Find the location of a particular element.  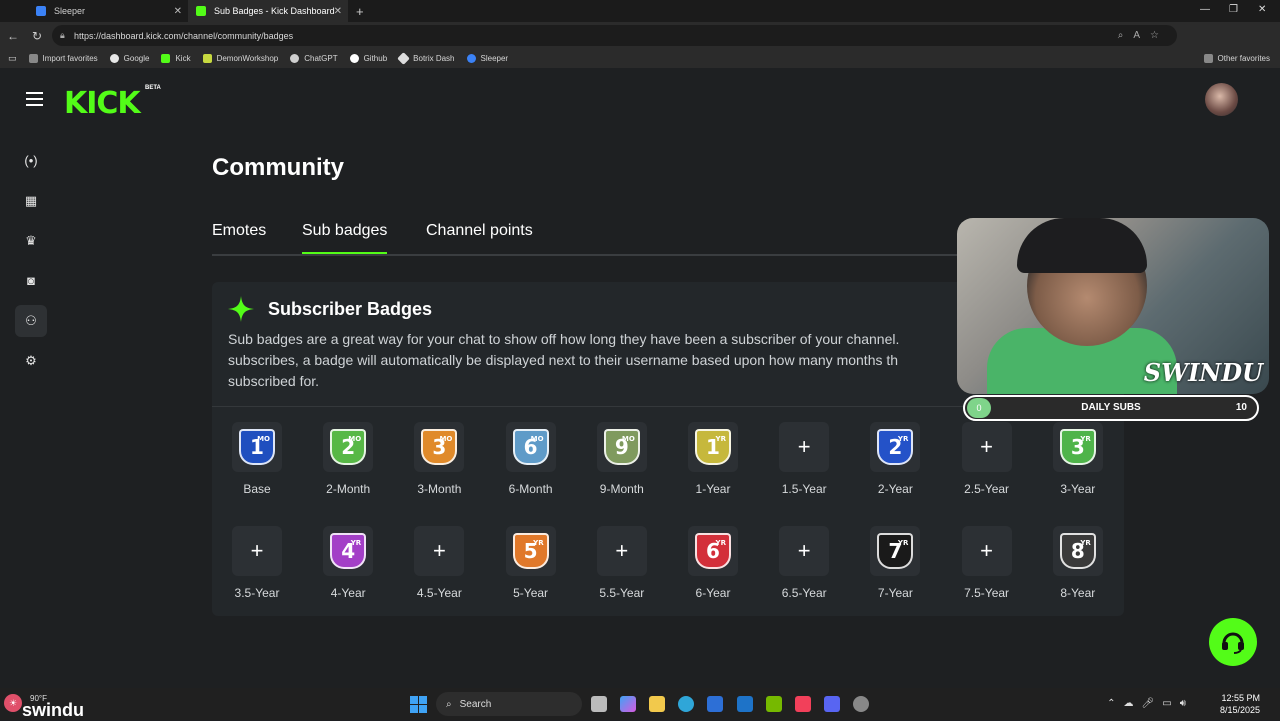

badge-item: 2 YR 2-Year is located at coordinates (895, 459).